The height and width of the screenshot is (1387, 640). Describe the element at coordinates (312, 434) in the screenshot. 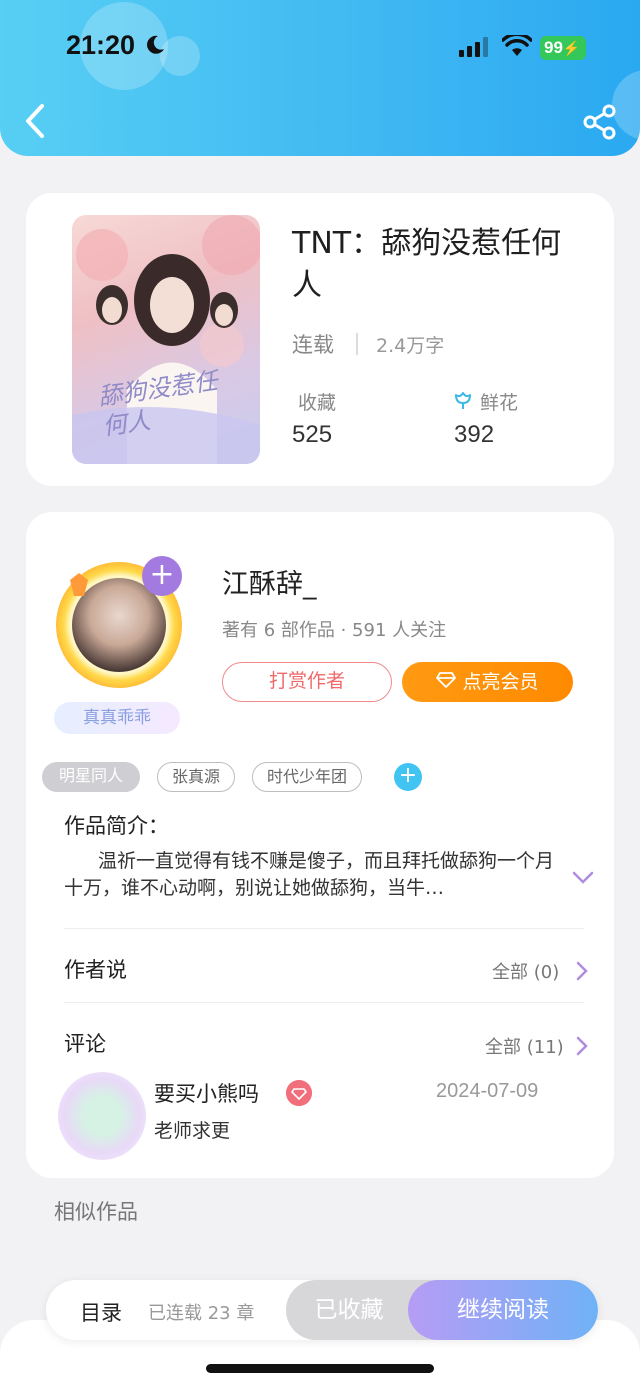

I see `favorites-count: 525` at that location.